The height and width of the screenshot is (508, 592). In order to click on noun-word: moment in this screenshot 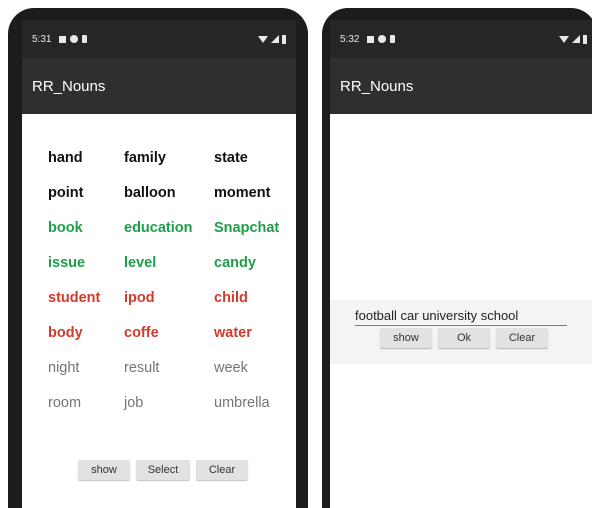, I will do `click(254, 193)`.